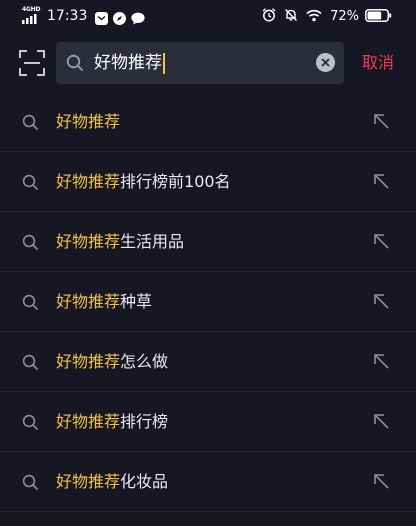 The height and width of the screenshot is (526, 416). I want to click on status-bar-right: 72%, so click(323, 16).